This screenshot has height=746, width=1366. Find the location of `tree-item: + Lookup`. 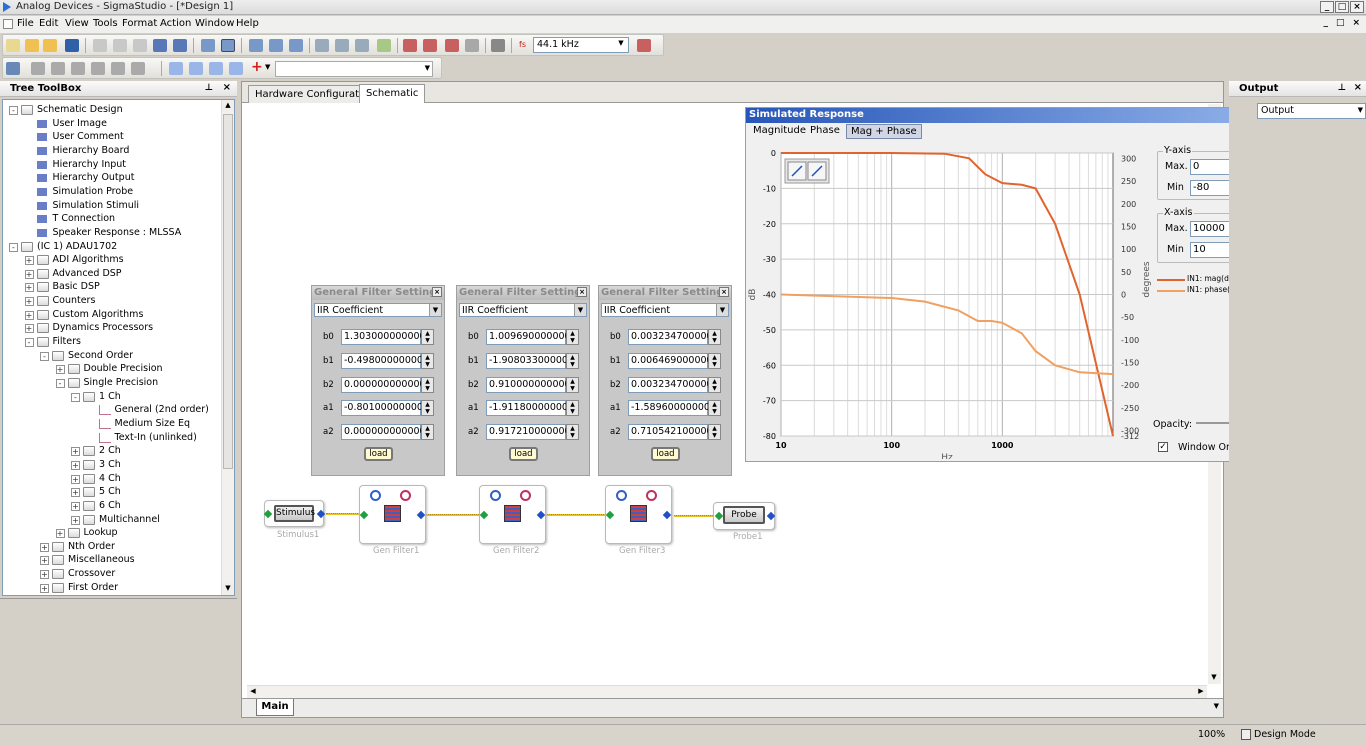

tree-item: + Lookup is located at coordinates (113, 533).